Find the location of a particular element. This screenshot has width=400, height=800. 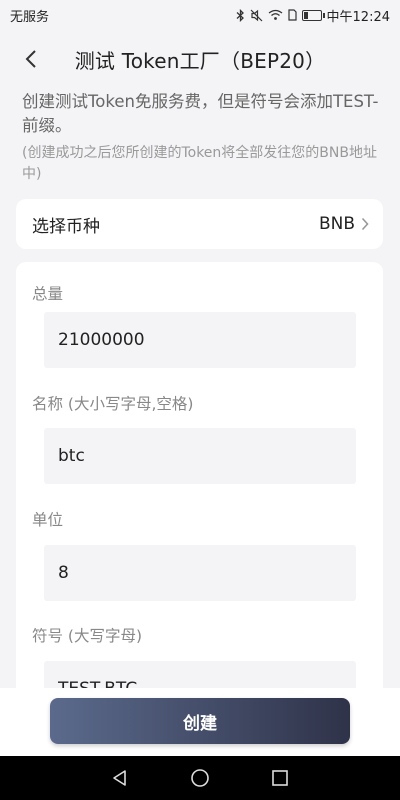

home-circle-icon is located at coordinates (200, 778).